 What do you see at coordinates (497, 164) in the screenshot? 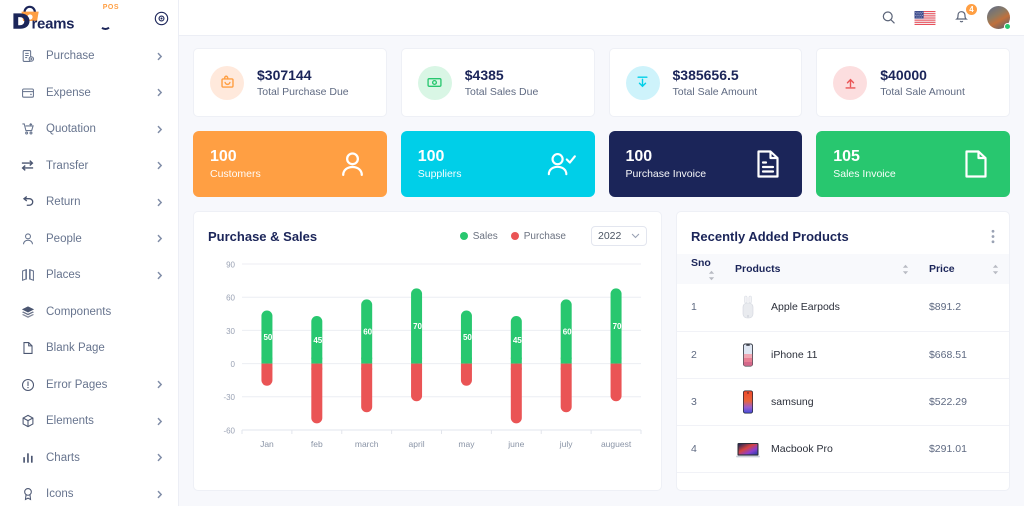
I see `highlight-card-suppliers: 100 Suppliers` at bounding box center [497, 164].